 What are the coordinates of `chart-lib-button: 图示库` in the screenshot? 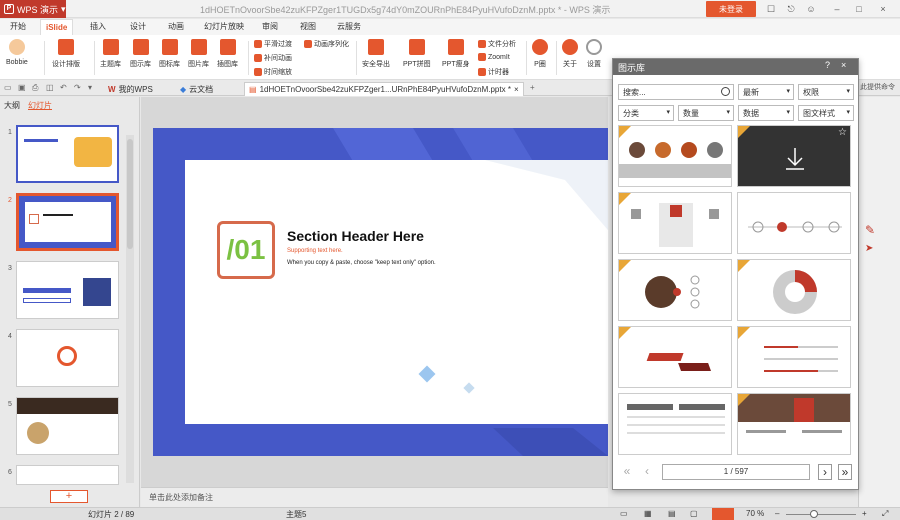 It's located at (140, 54).